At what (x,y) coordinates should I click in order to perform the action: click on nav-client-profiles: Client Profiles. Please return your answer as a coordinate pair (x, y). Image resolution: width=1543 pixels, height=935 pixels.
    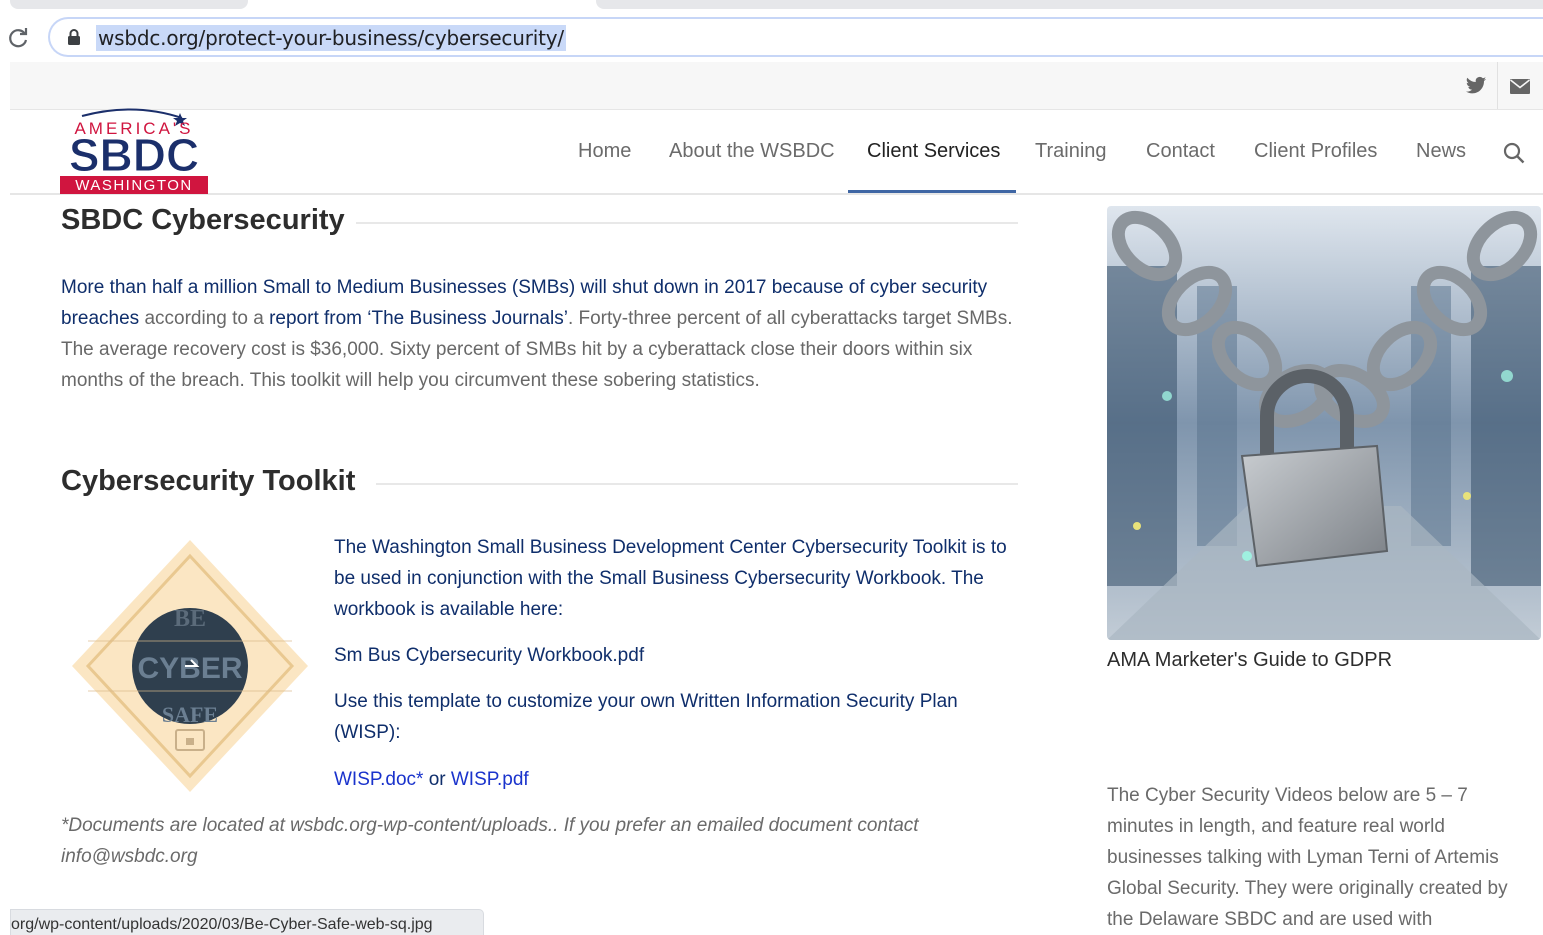
    Looking at the image, I should click on (1315, 151).